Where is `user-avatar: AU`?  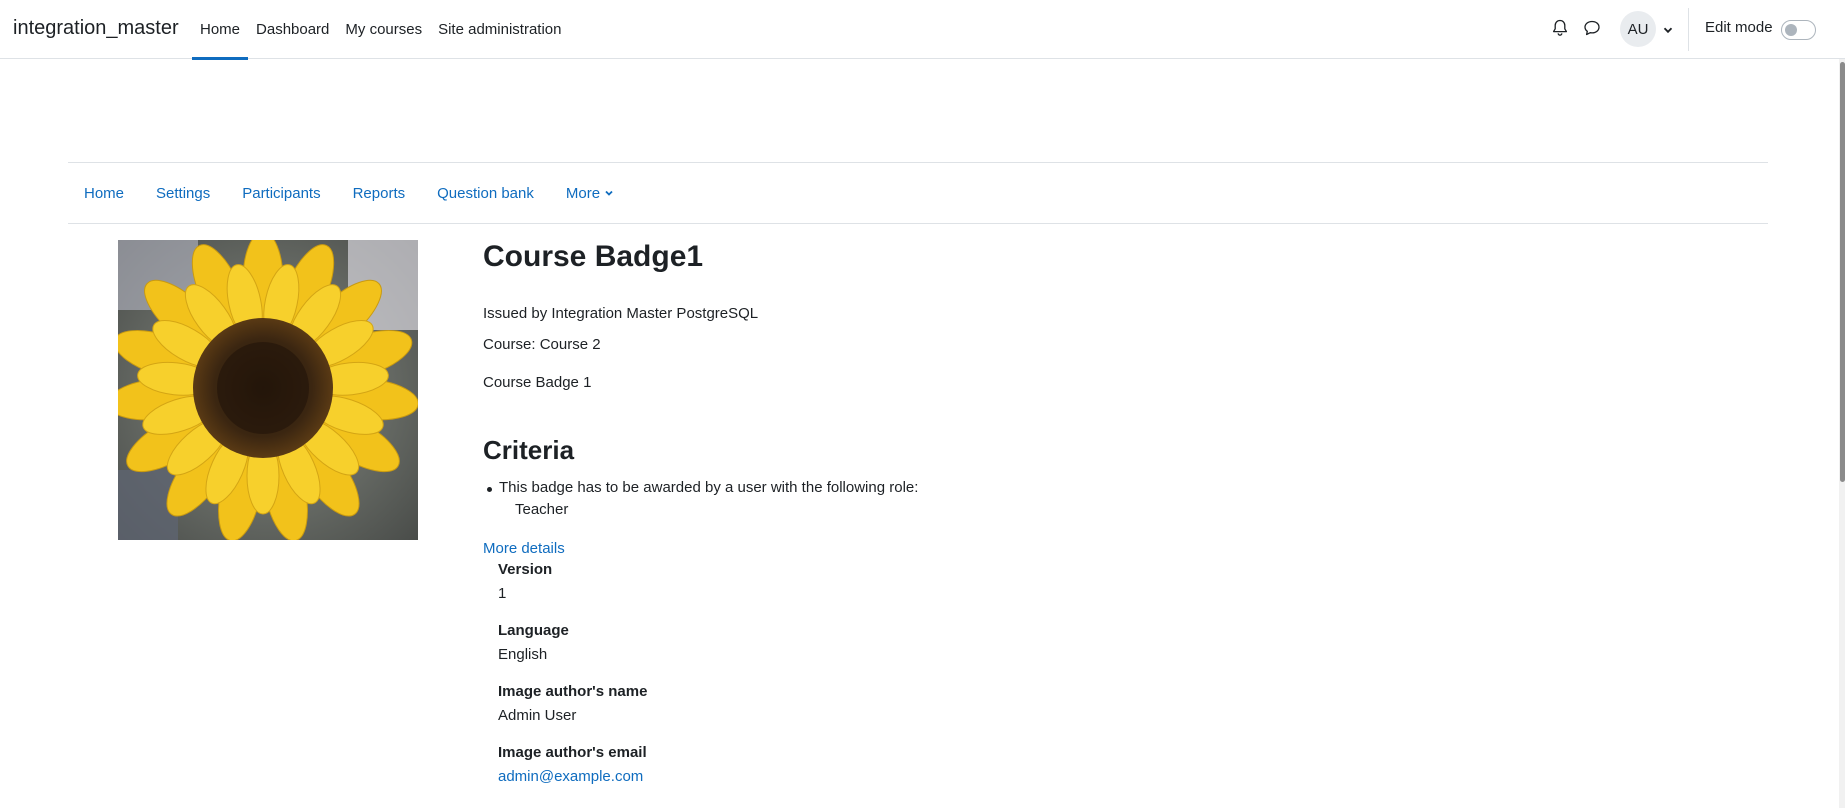 user-avatar: AU is located at coordinates (1638, 29).